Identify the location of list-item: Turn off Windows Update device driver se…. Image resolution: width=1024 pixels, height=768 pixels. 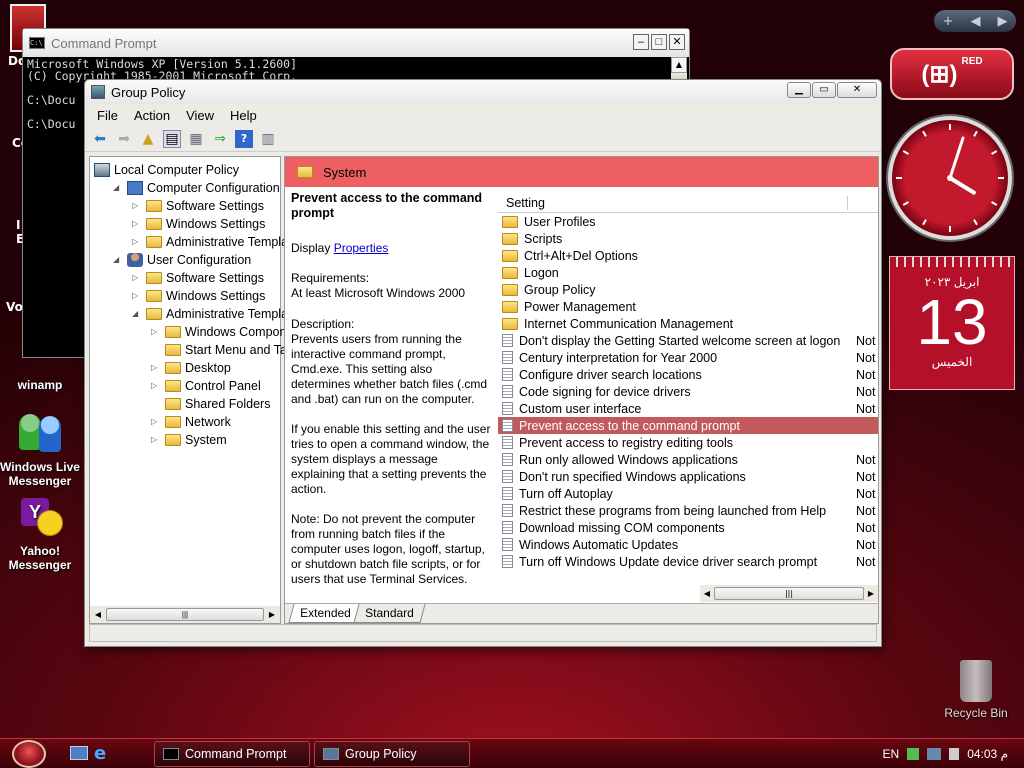
(688, 561).